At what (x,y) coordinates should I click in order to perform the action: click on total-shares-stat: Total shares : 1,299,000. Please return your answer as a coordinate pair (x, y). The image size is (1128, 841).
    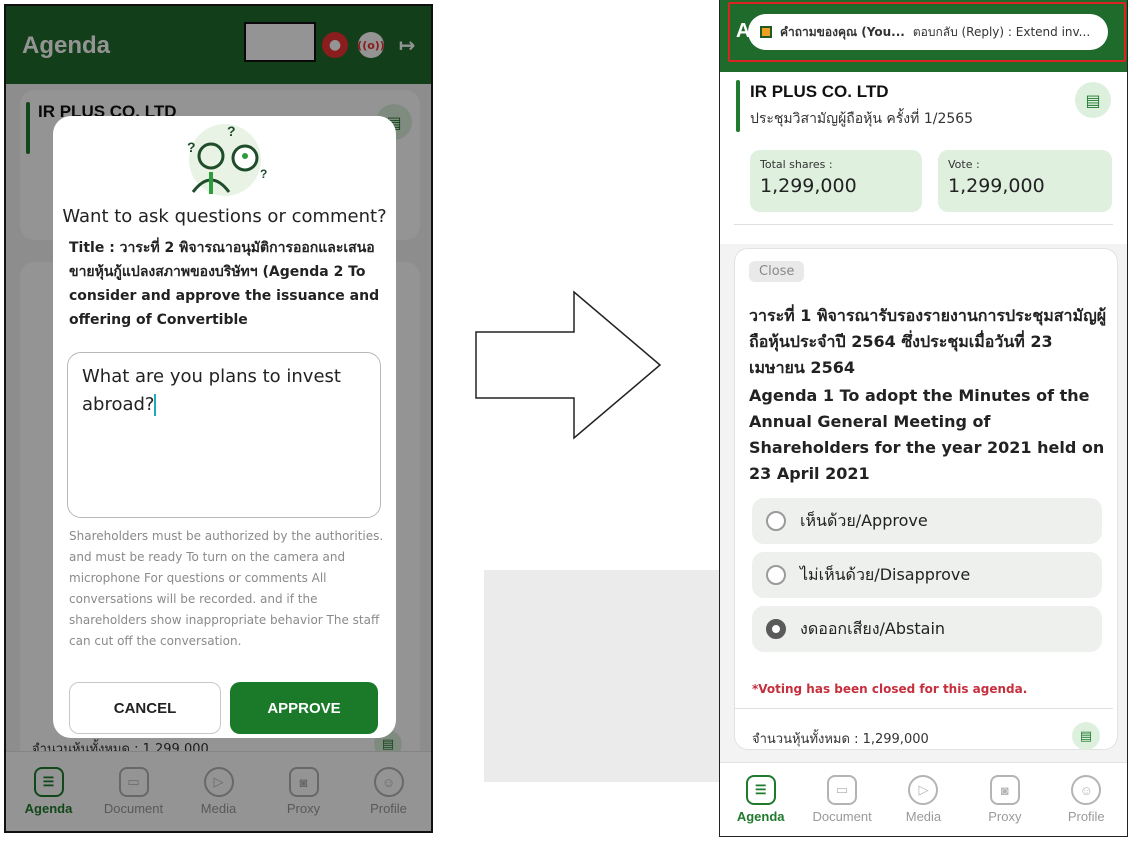
    Looking at the image, I should click on (836, 181).